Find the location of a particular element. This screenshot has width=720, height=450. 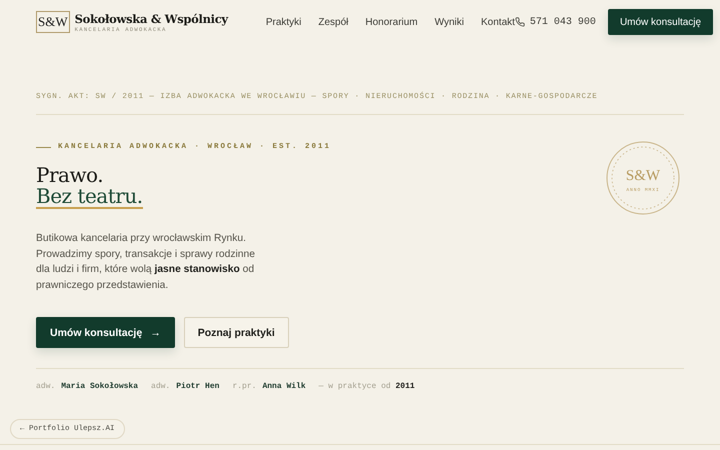

lead-paragraph: Butikowa kancelaria przy wrocławskim Rynku. Prowadzimy spory, transakcje i sprawy rodzinne dla ludzi i firm, które wolą jasne stanowisko od prawniczego przedstawienia. is located at coordinates (146, 262).